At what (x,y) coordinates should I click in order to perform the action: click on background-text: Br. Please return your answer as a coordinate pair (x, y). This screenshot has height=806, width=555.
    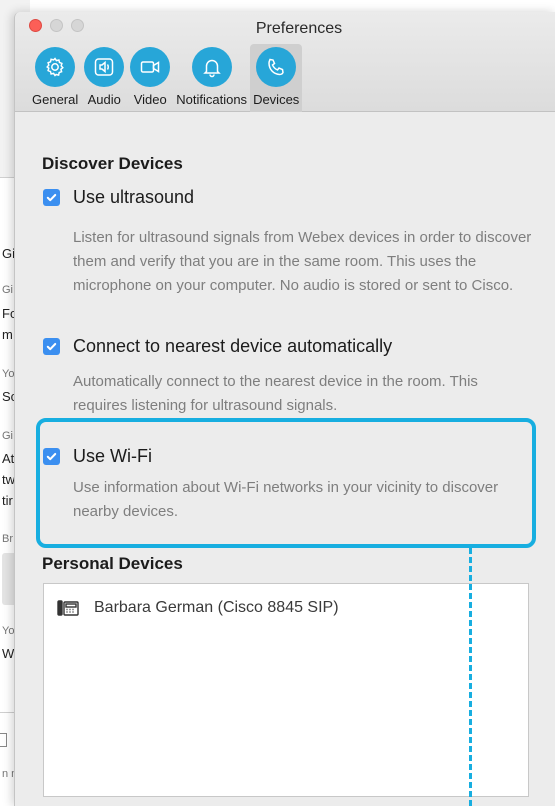
    Looking at the image, I should click on (7, 539).